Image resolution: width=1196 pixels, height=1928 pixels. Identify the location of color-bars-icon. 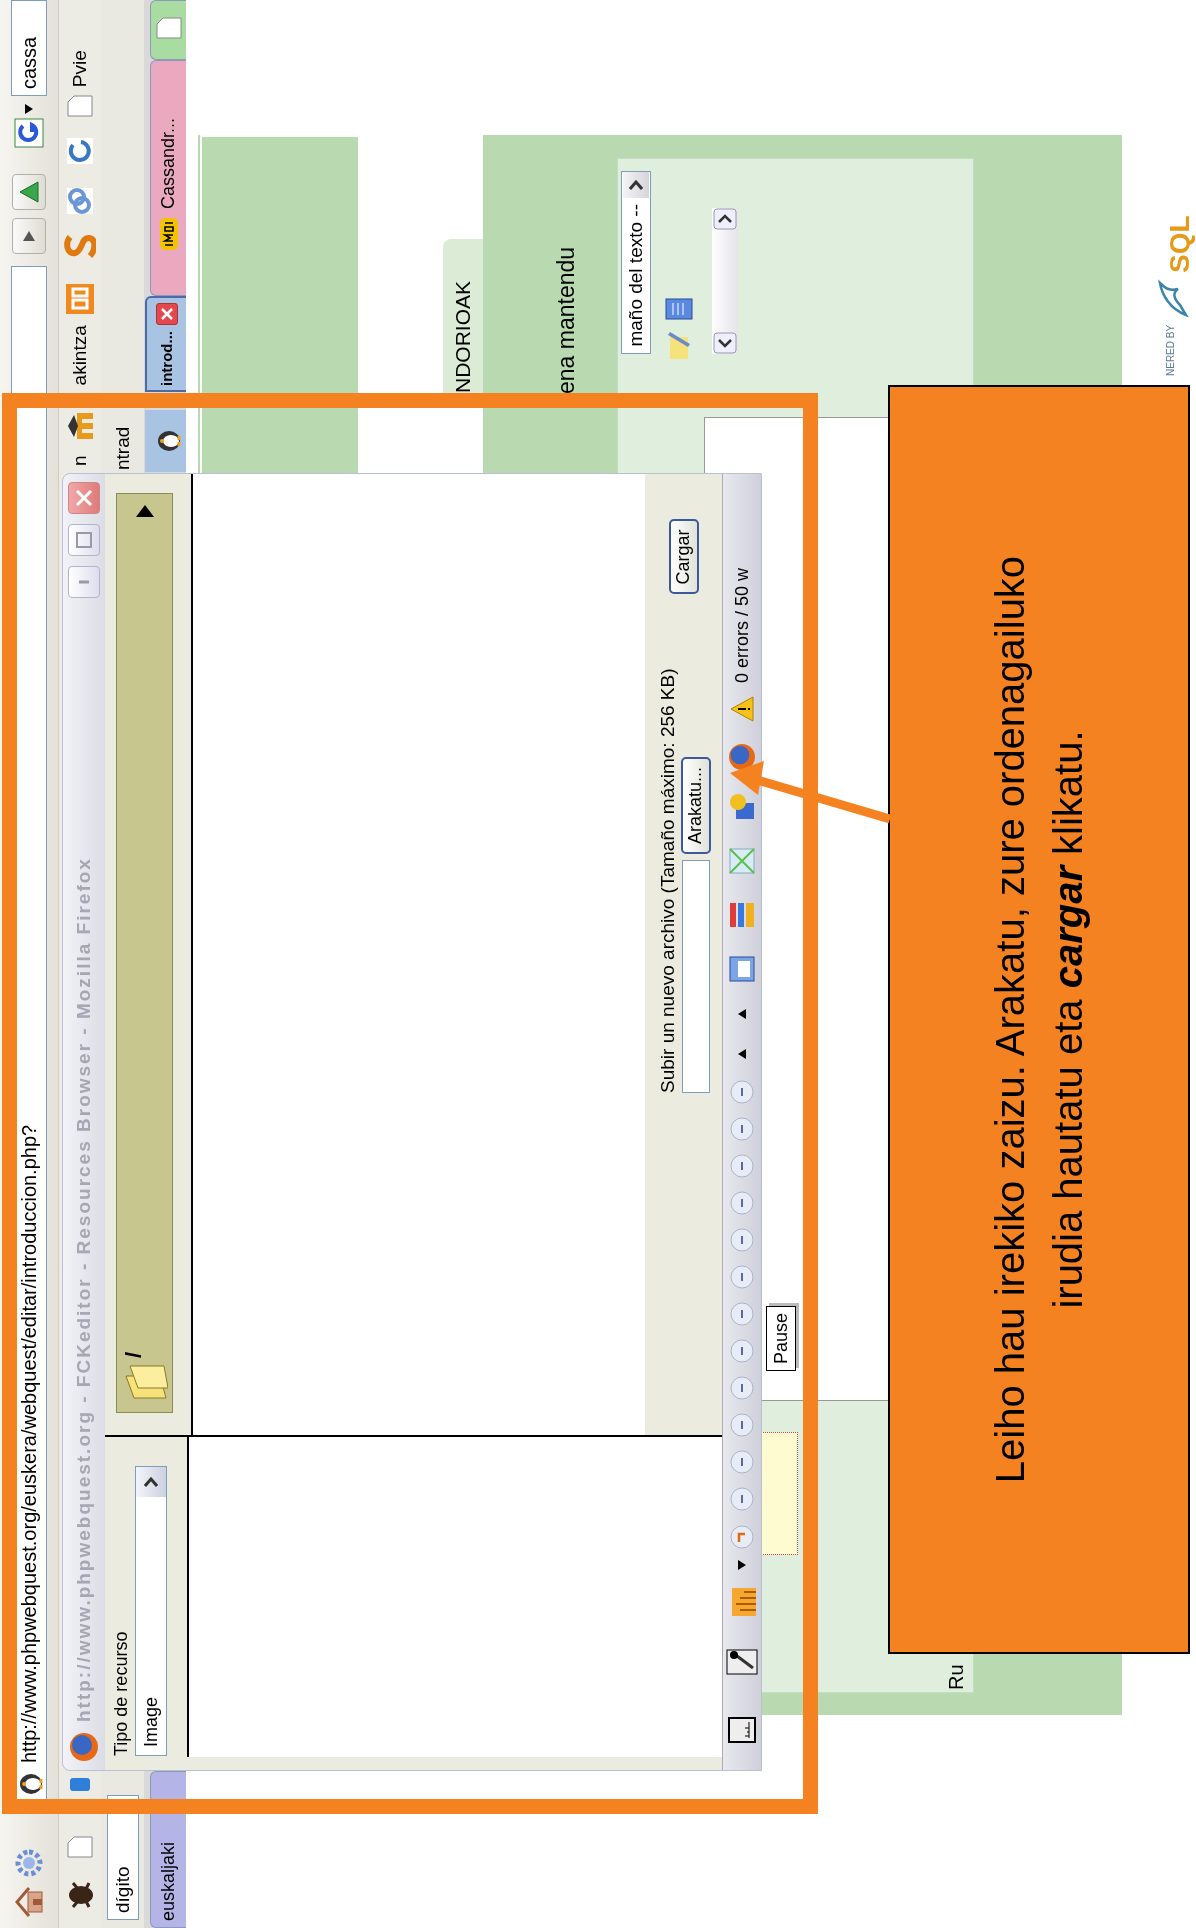
(742, 915).